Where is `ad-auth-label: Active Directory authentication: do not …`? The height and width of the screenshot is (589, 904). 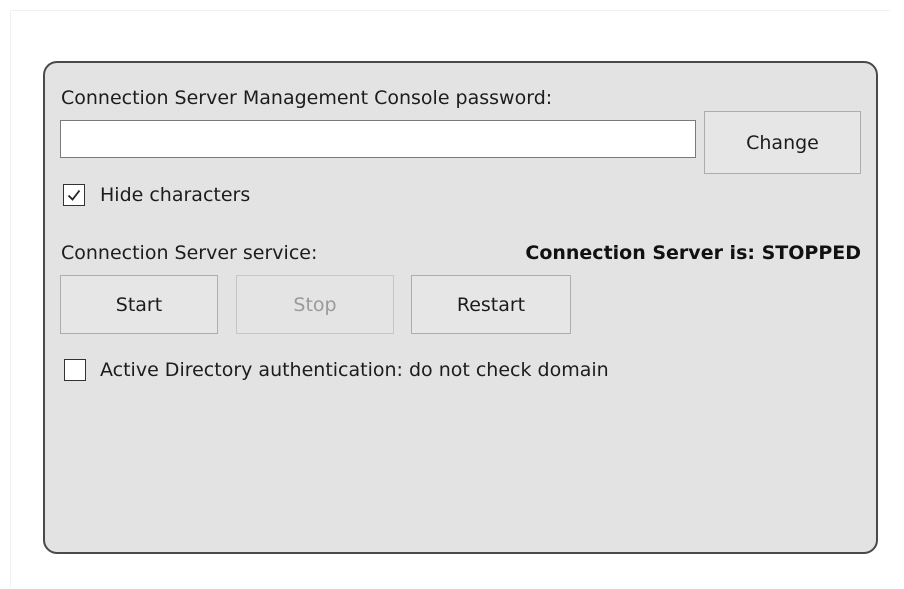 ad-auth-label: Active Directory authentication: do not … is located at coordinates (354, 370).